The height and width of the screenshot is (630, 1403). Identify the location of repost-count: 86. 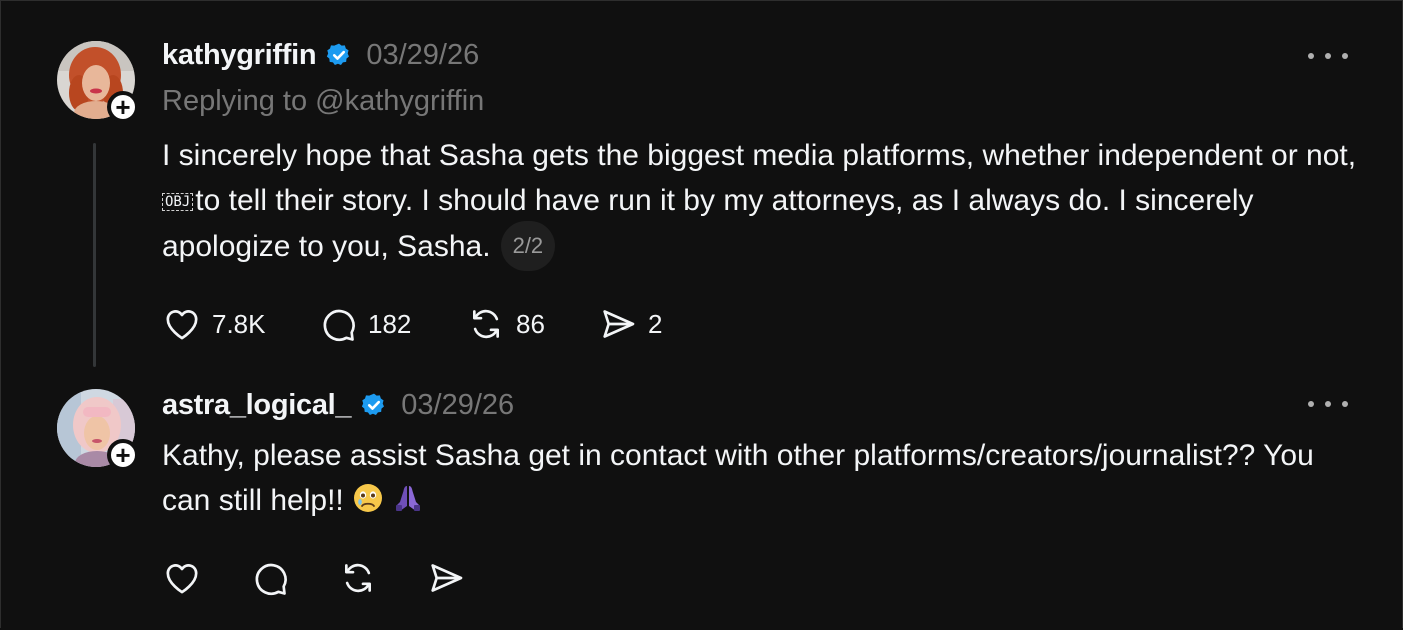
(530, 323).